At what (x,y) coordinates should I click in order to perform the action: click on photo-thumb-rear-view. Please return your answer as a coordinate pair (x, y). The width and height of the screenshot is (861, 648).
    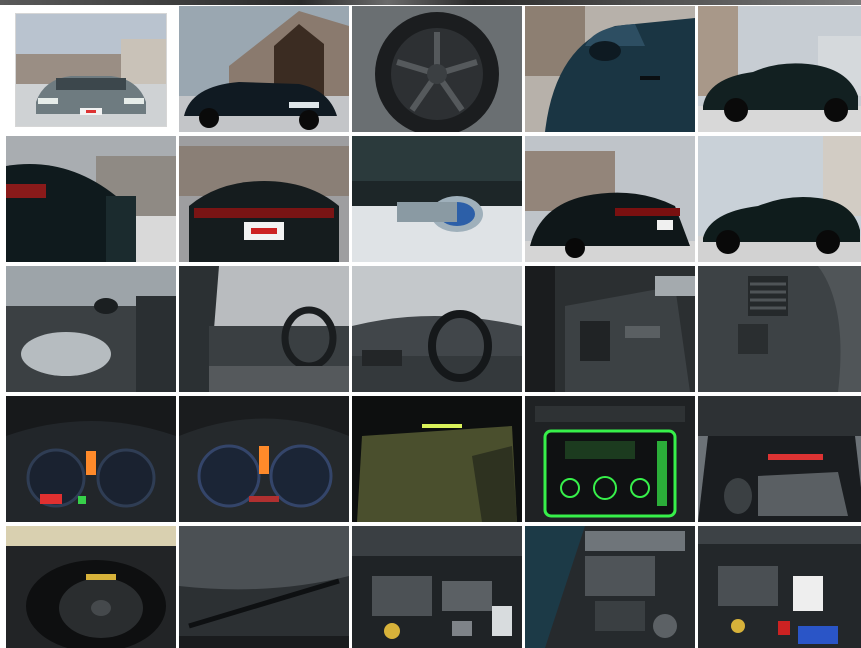
    Looking at the image, I should click on (264, 199).